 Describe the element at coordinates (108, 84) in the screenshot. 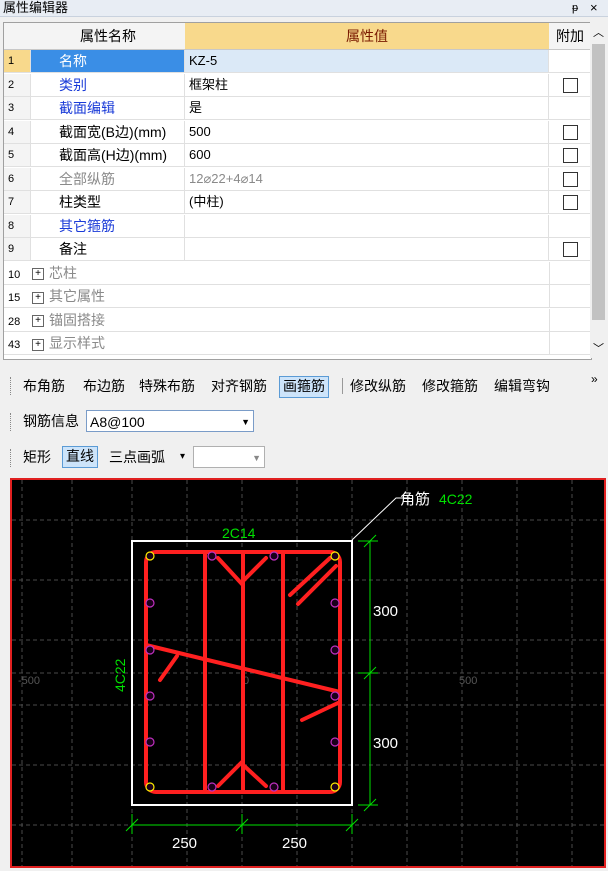

I see `property-name: 类别` at that location.